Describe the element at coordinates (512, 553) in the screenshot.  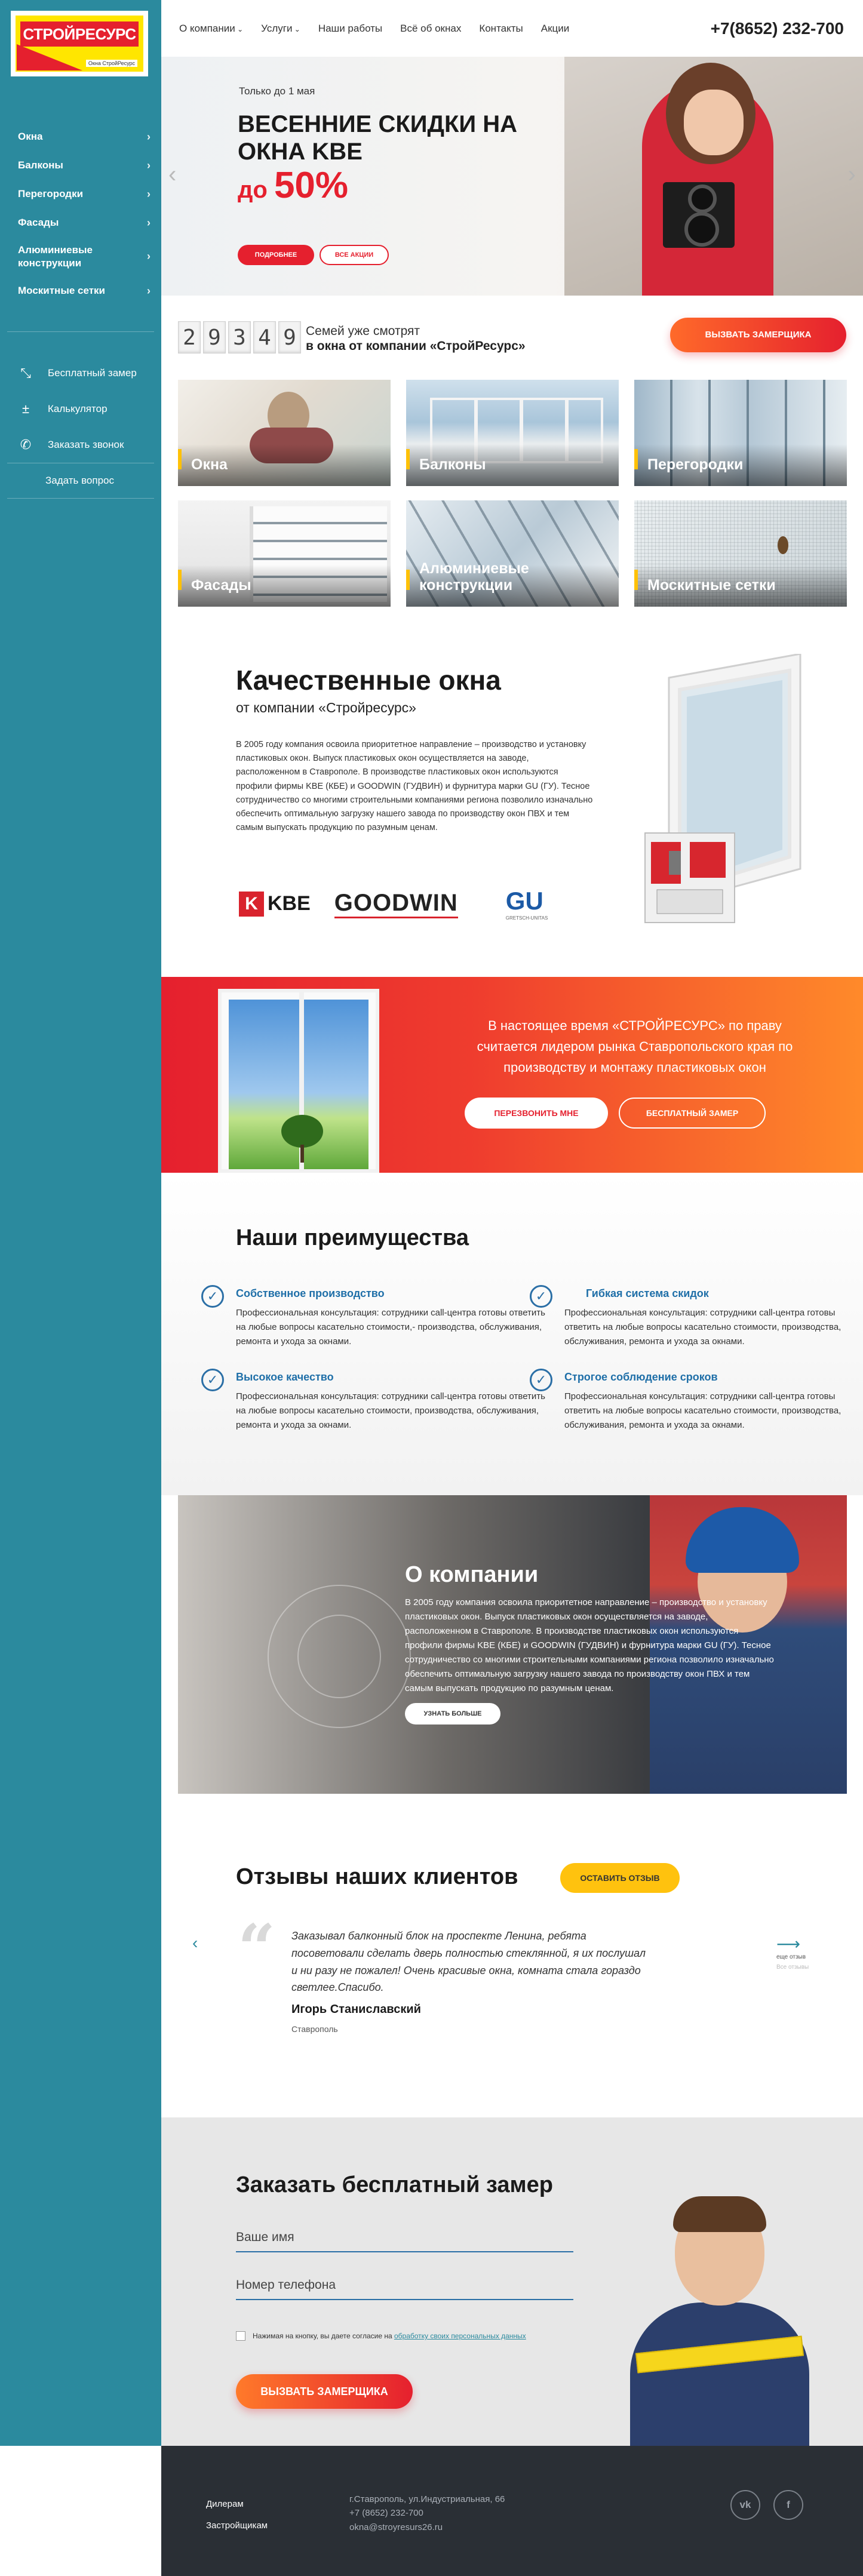
I see `tile-aluminium: Алюминиевые конструкции` at that location.